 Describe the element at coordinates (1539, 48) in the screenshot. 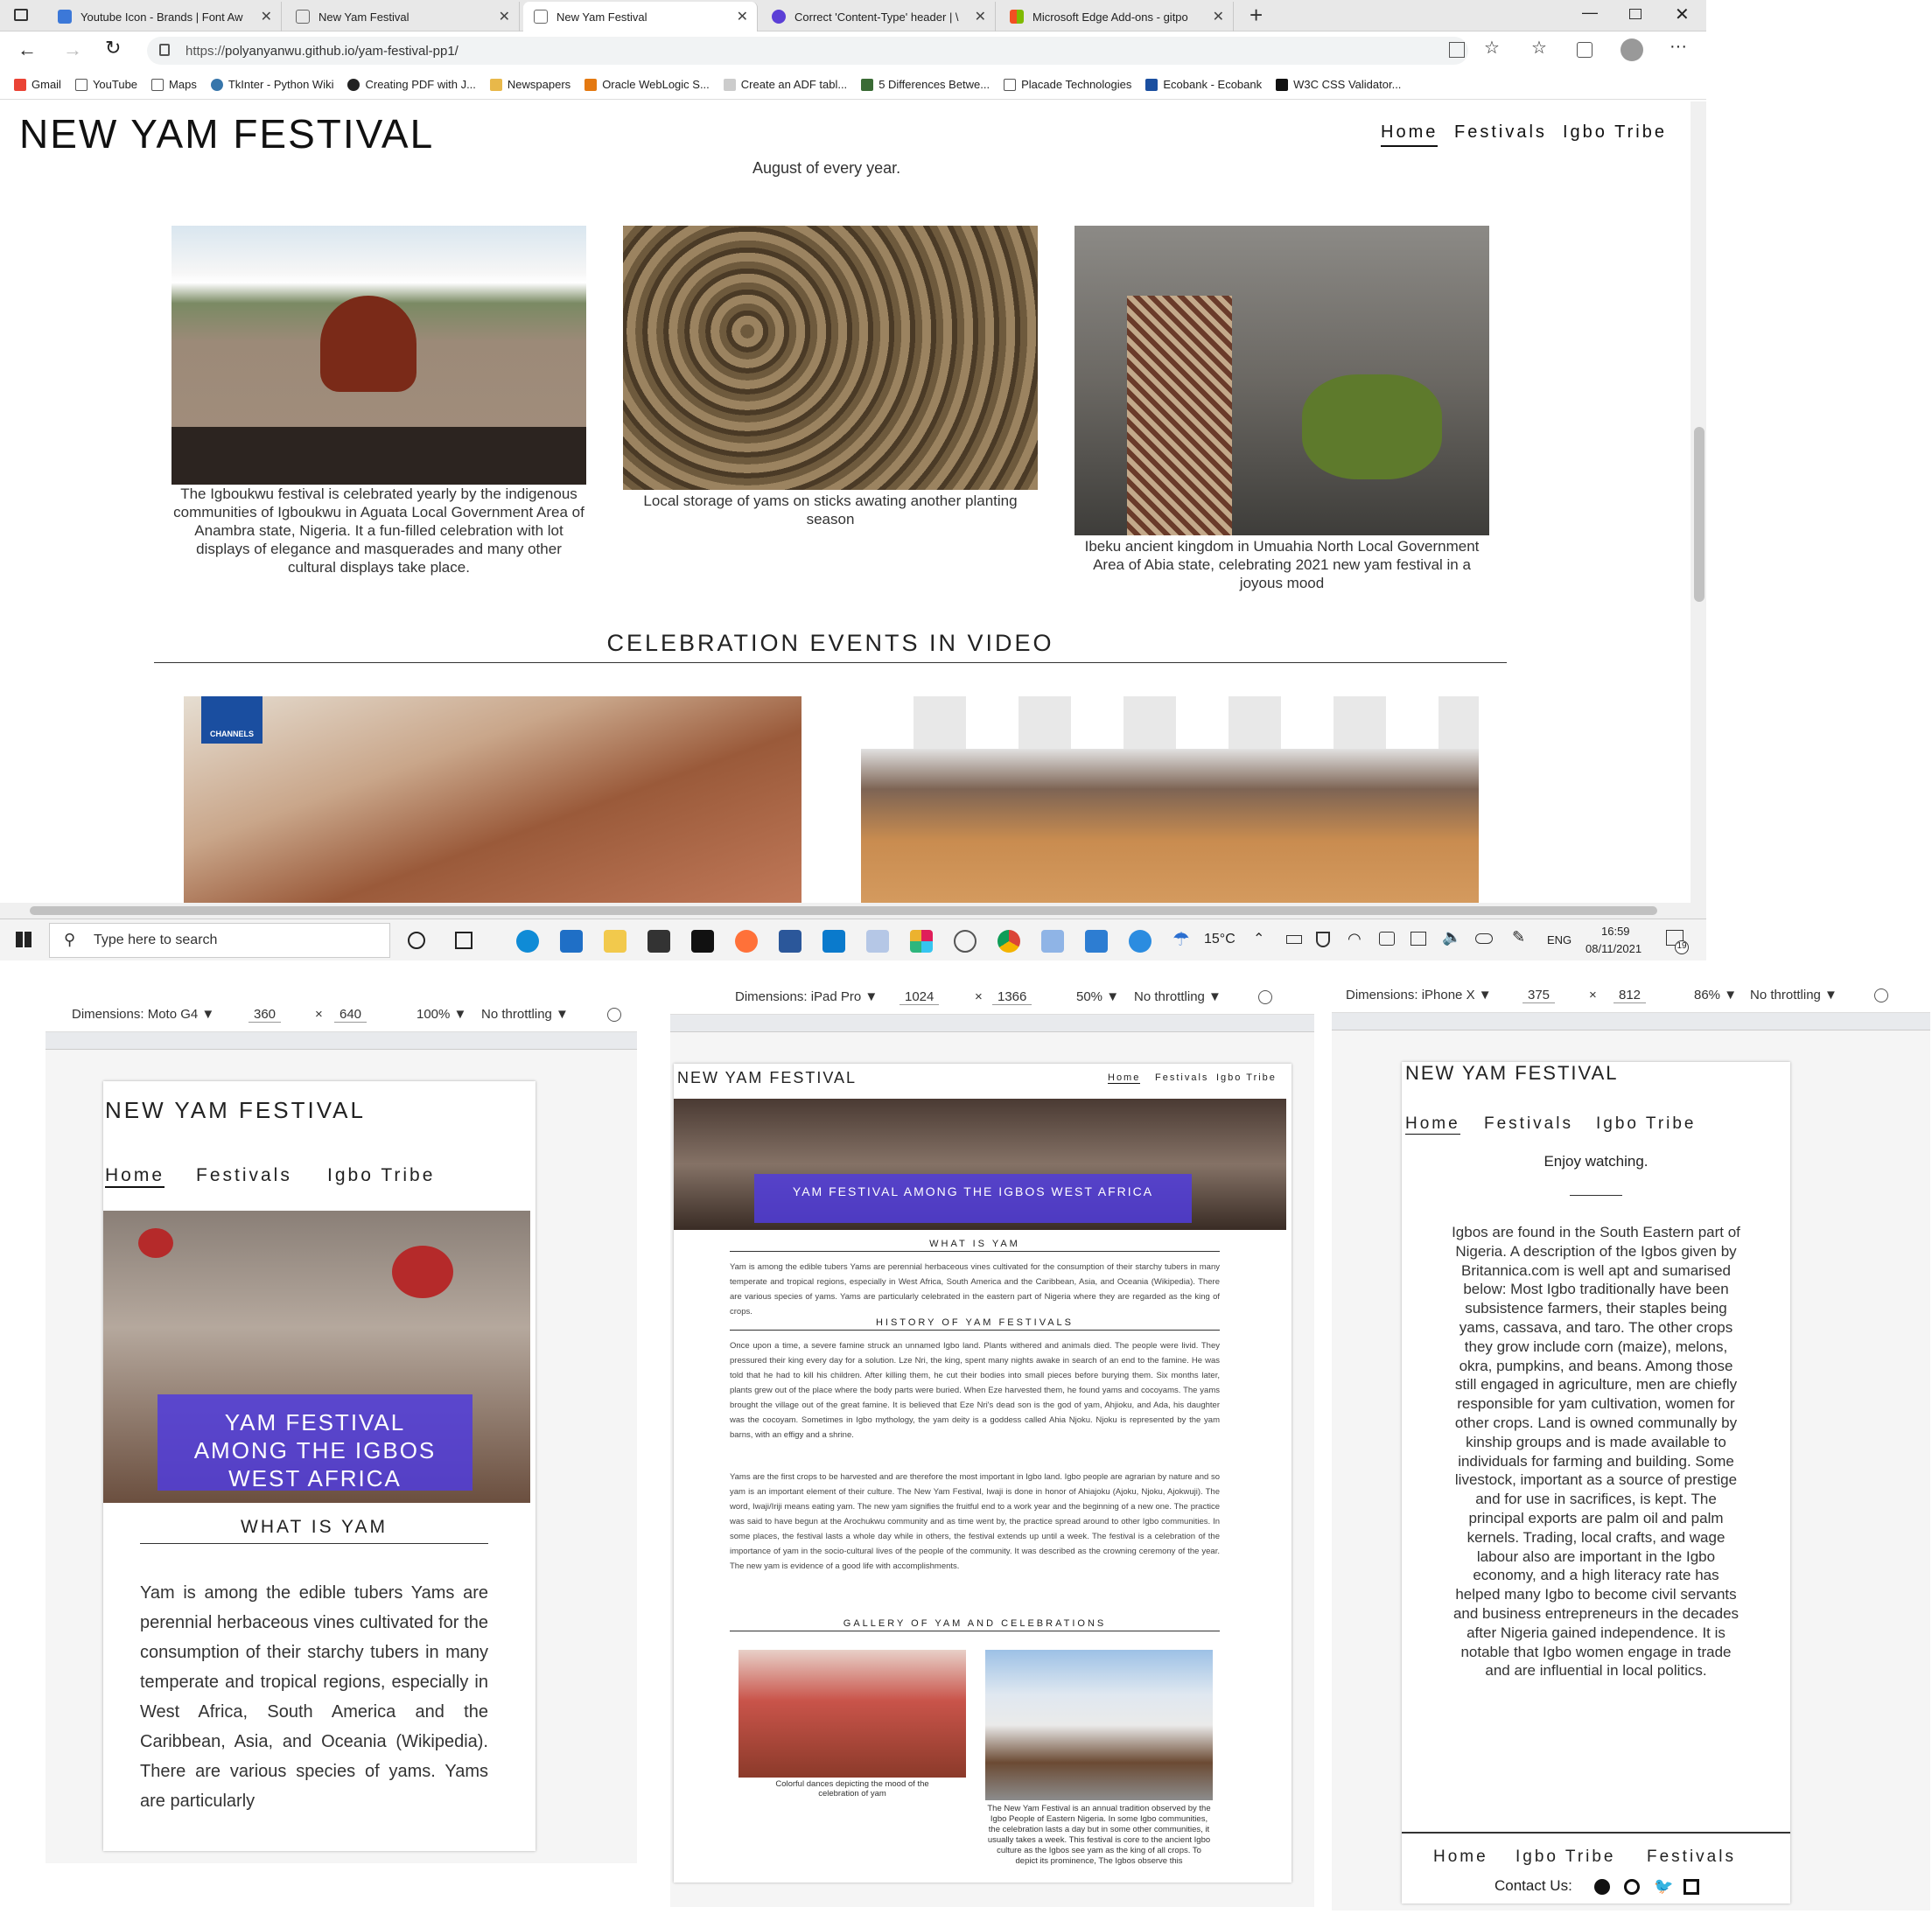

I see `favorites-icon: ☆` at that location.